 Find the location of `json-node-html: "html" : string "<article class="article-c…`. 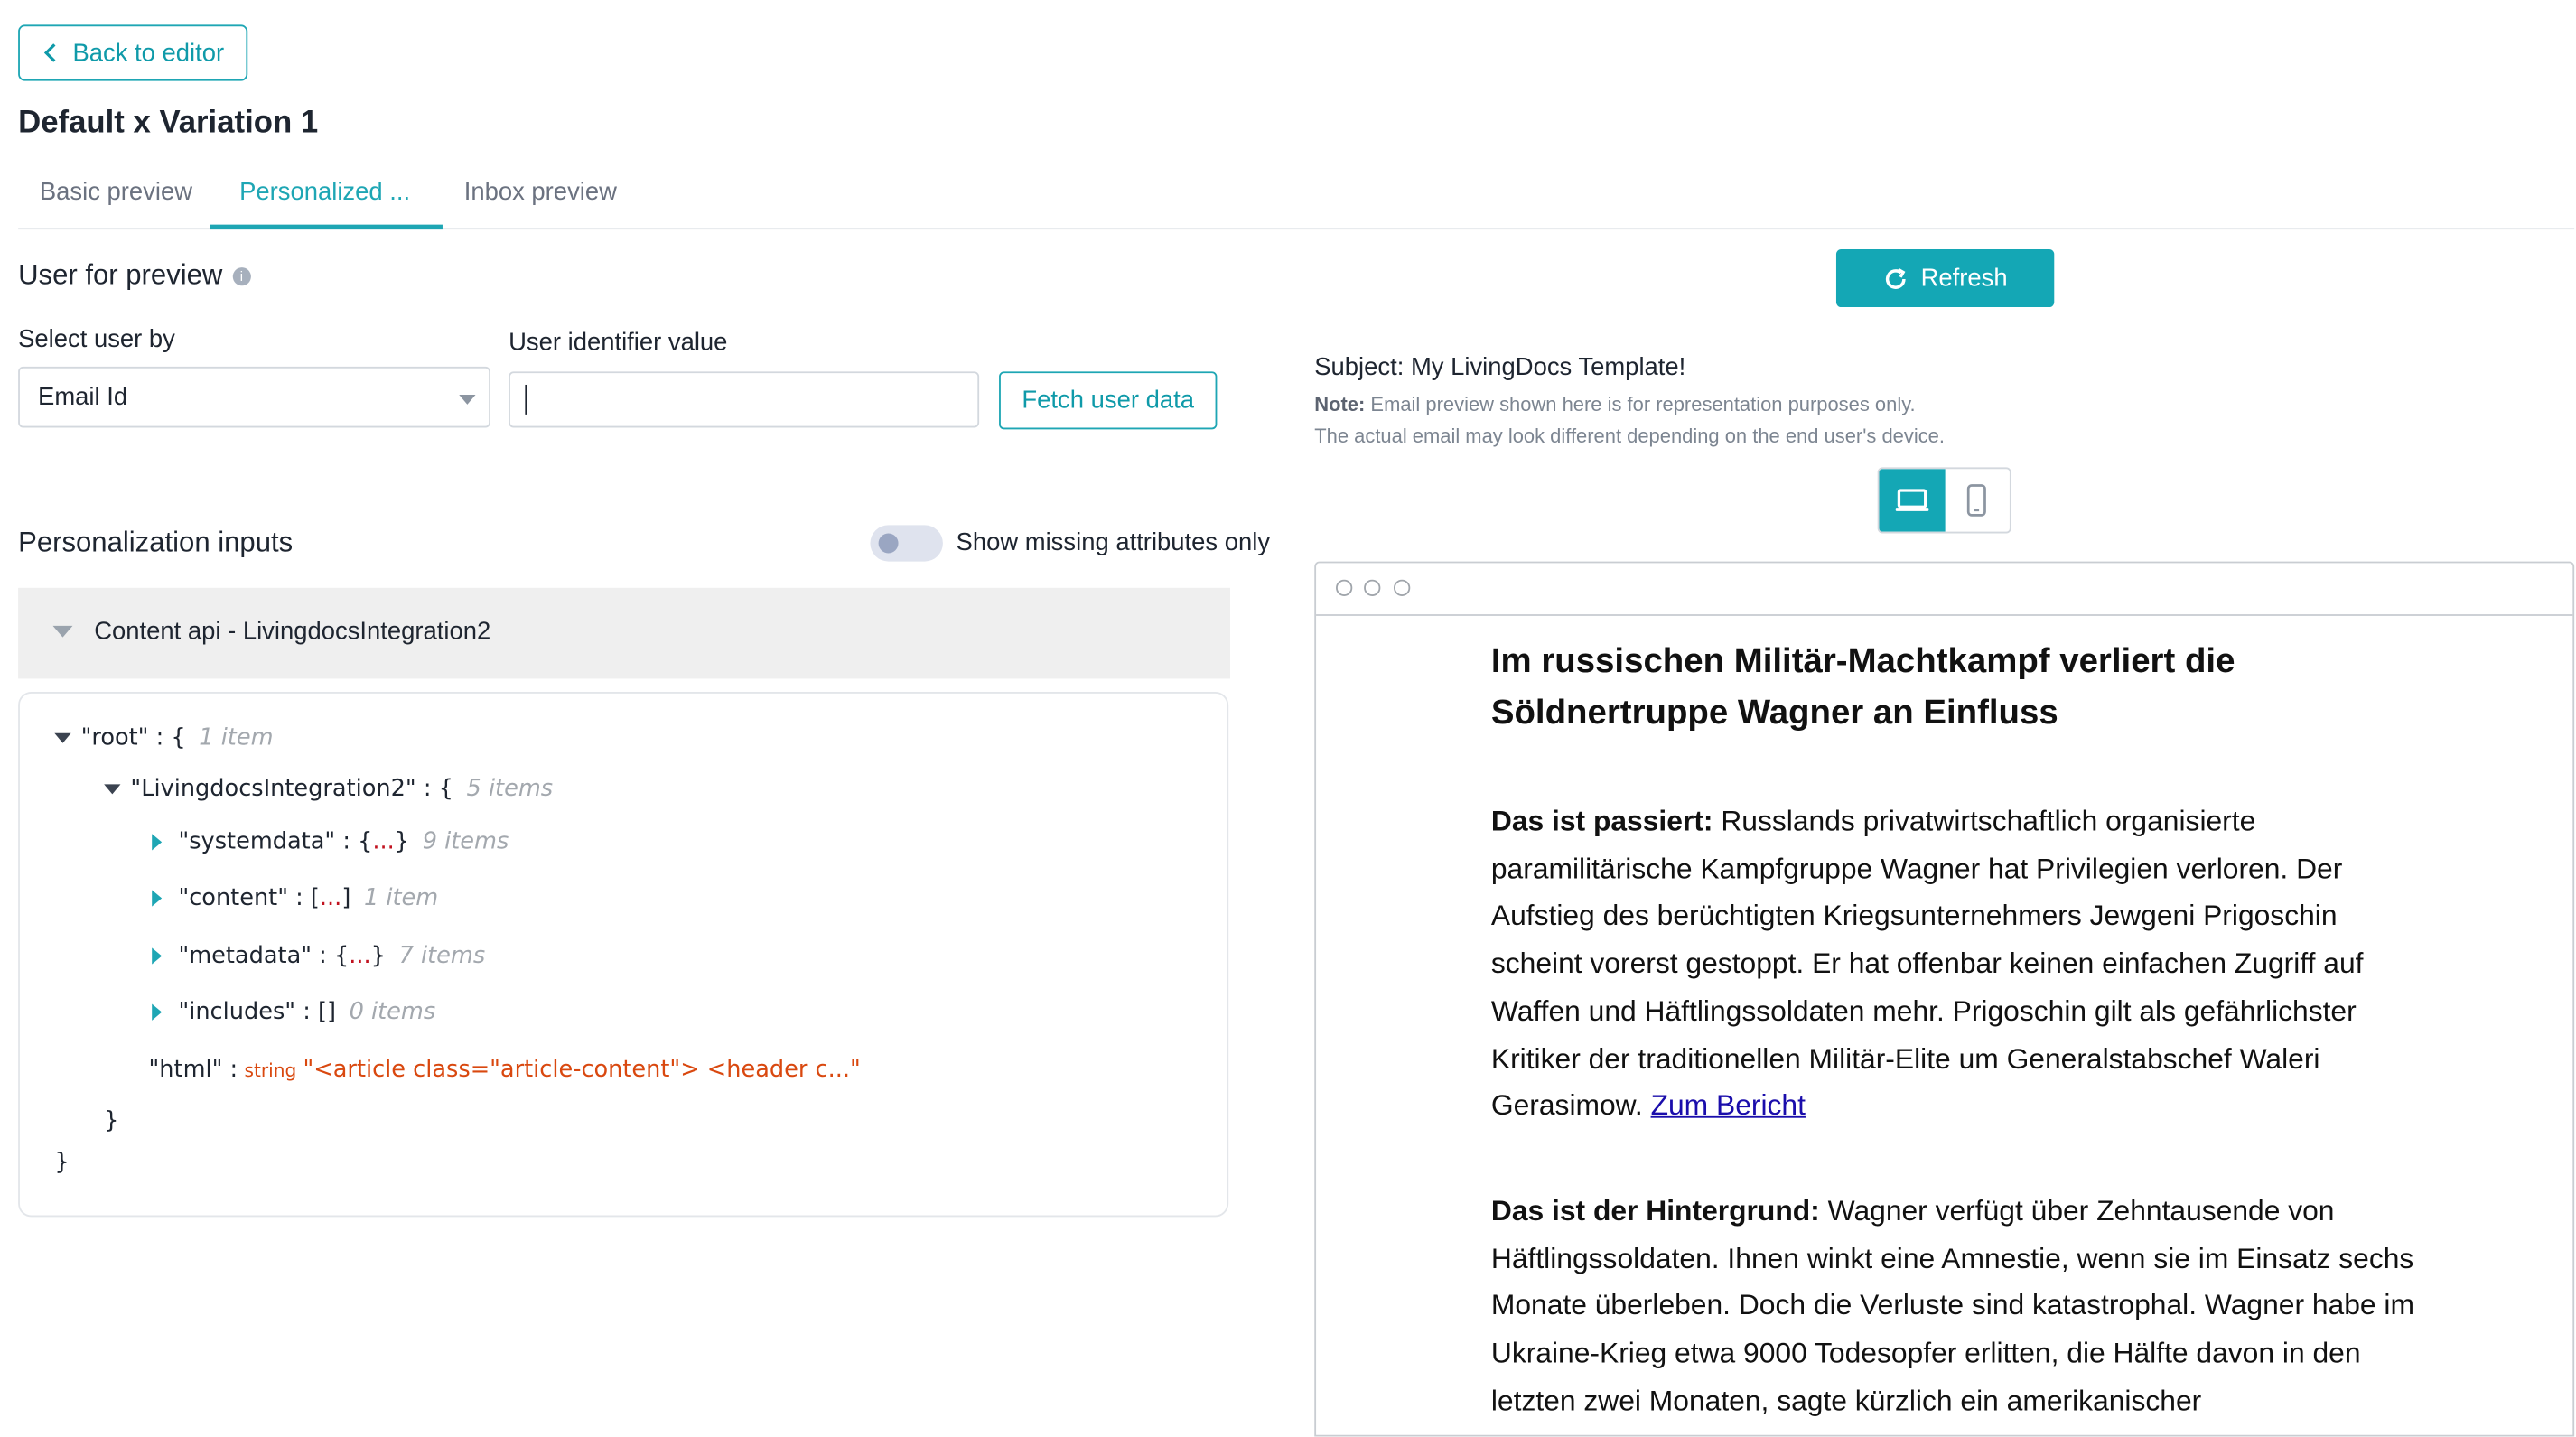

json-node-html: "html" : string "<article class="article-c… is located at coordinates (505, 1070).